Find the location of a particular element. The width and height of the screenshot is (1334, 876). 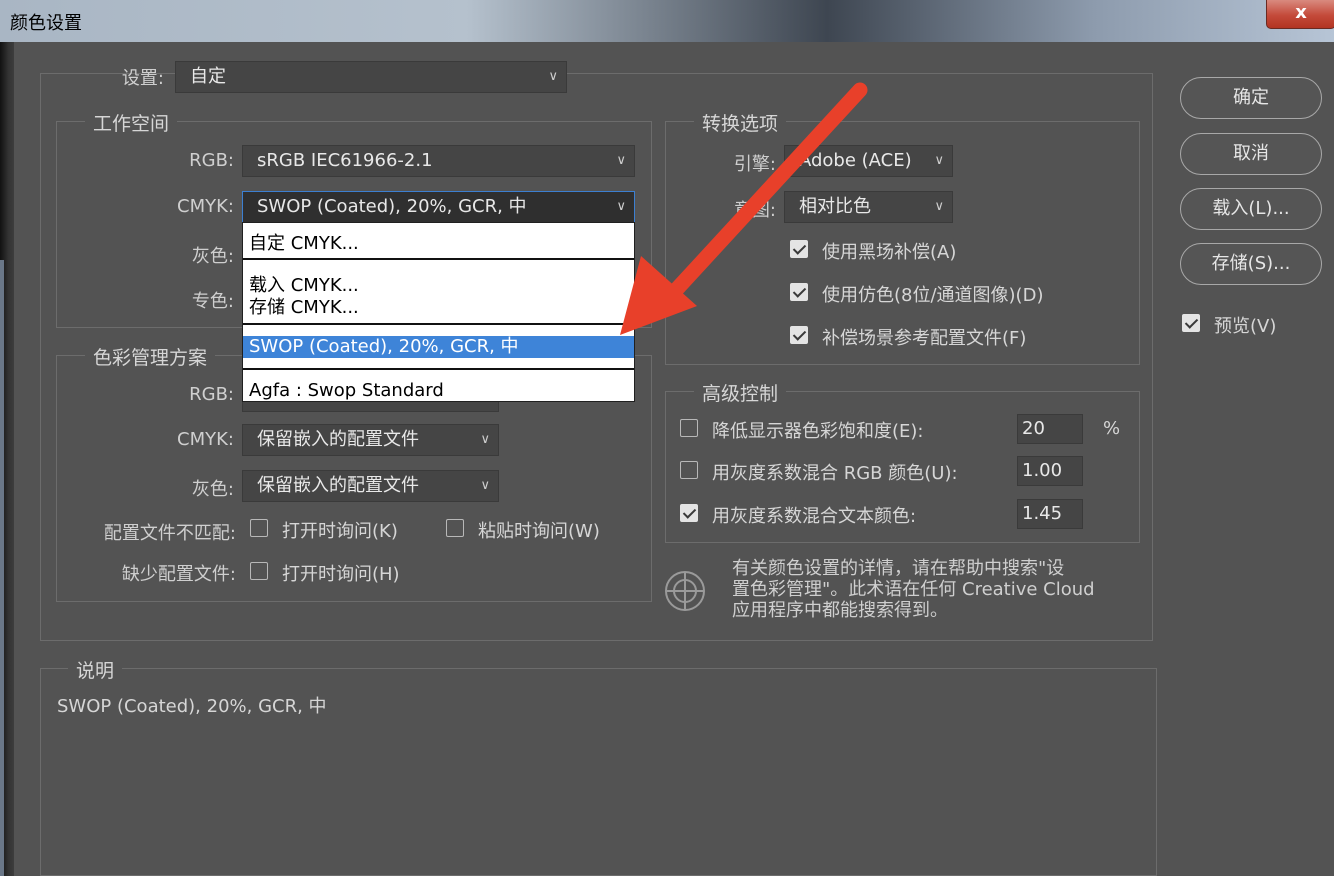

annotation-arrow is located at coordinates (744, 208).